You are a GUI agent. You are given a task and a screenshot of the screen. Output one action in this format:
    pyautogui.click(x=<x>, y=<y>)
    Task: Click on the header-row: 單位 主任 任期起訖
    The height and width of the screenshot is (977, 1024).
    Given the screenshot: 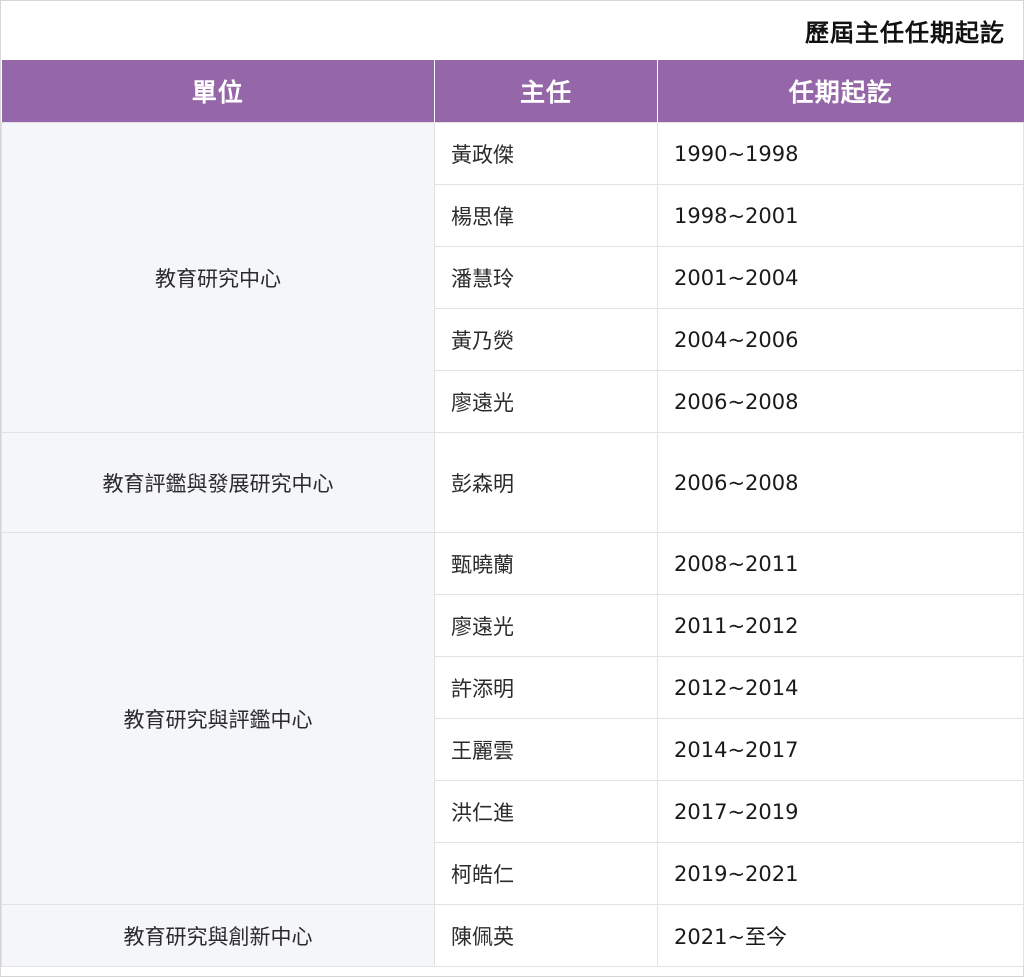 What is the action you would take?
    pyautogui.click(x=512, y=91)
    